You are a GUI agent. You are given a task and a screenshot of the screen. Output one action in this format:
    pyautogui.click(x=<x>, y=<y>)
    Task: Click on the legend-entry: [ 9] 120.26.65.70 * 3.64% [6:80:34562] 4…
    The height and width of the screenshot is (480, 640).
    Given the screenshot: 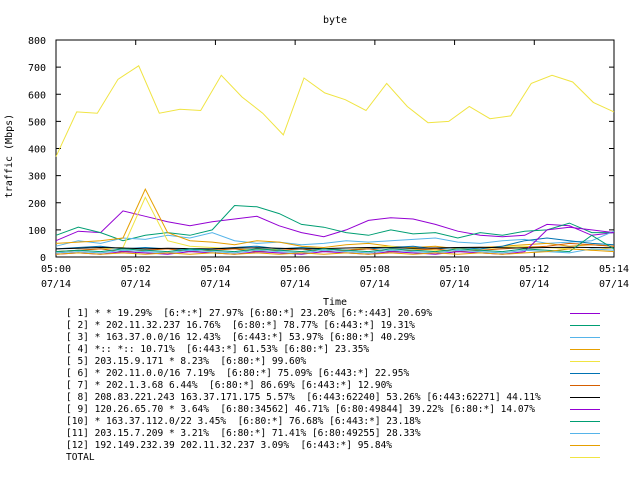 What is the action you would take?
    pyautogui.click(x=346, y=409)
    